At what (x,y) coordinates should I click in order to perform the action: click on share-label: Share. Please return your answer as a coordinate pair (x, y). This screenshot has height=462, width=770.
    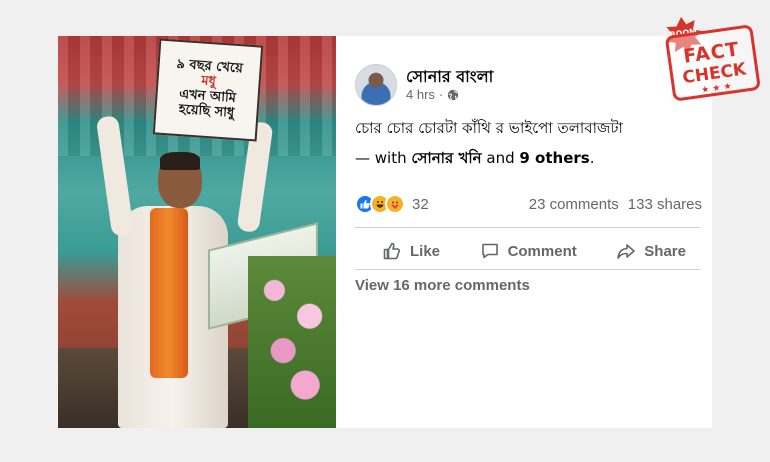
    Looking at the image, I should click on (665, 251).